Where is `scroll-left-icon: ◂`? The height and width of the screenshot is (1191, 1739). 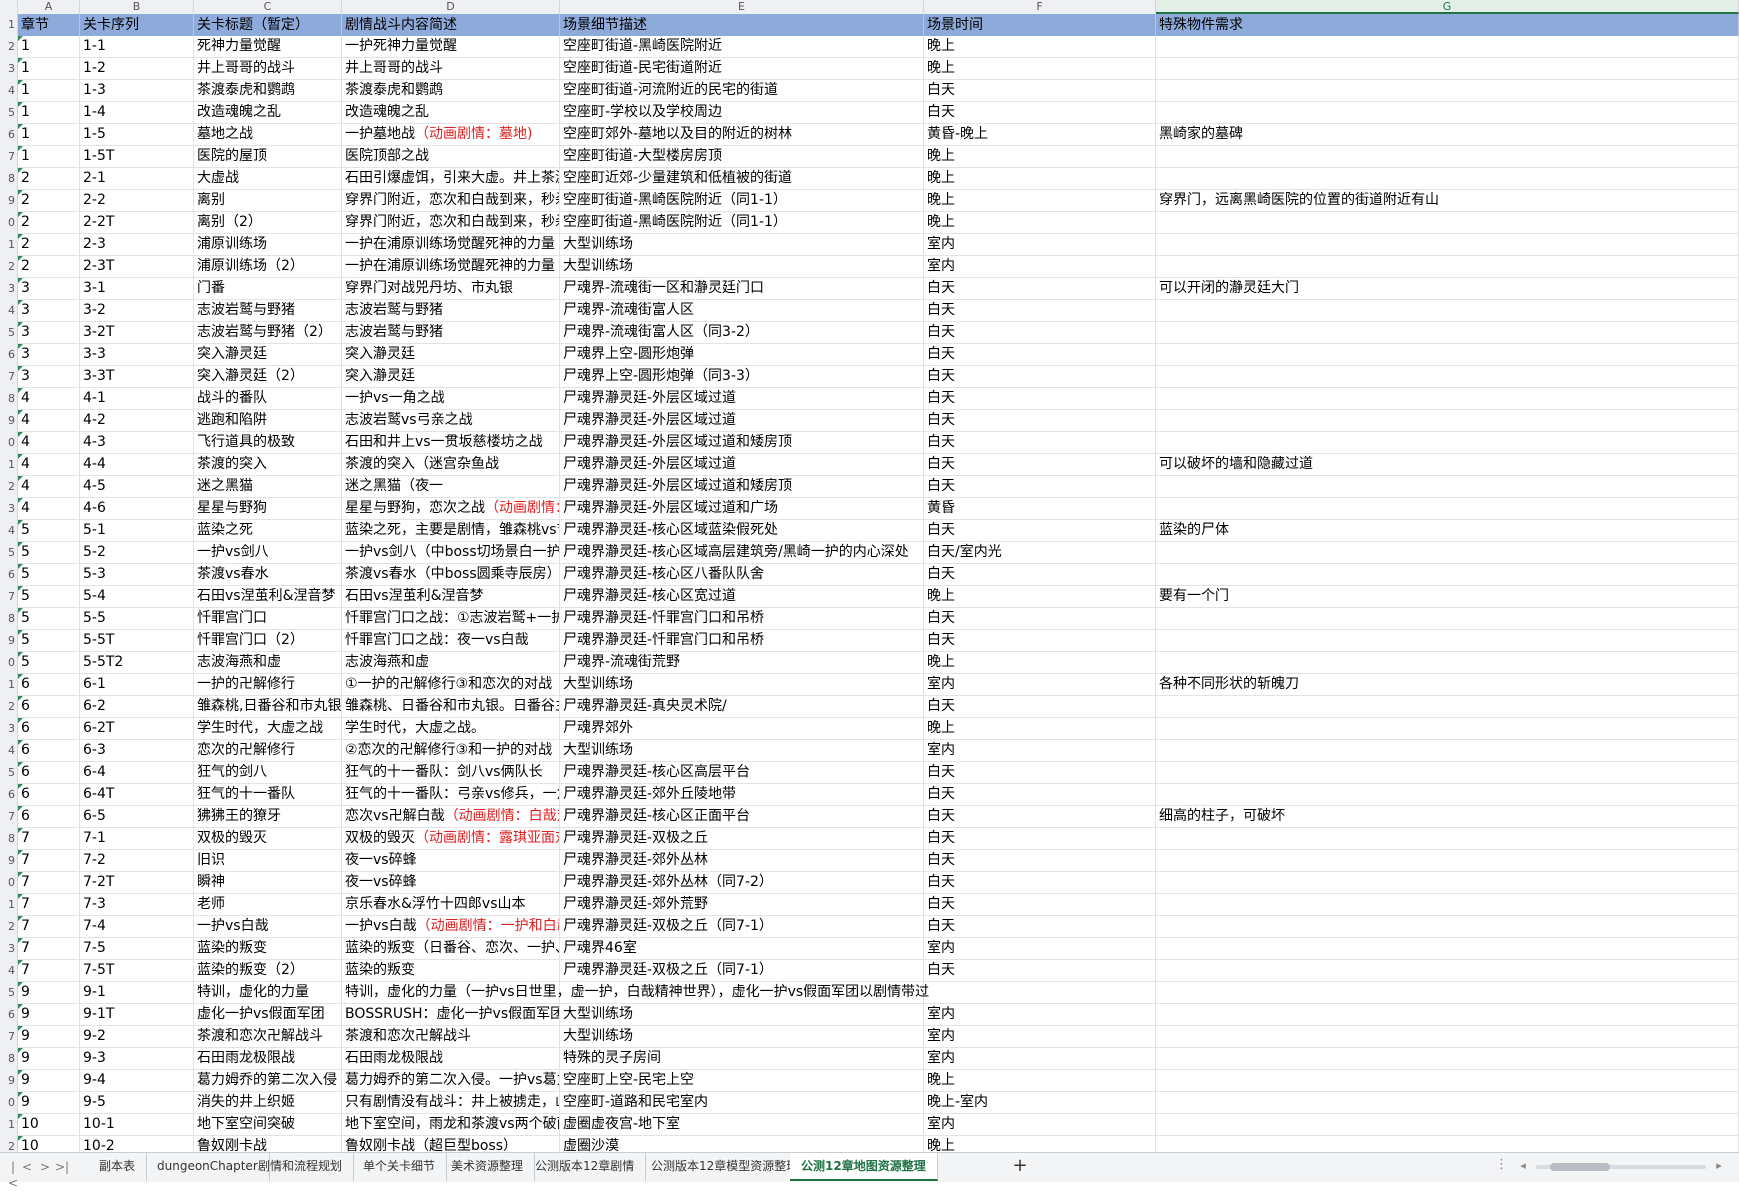 scroll-left-icon: ◂ is located at coordinates (1523, 1165).